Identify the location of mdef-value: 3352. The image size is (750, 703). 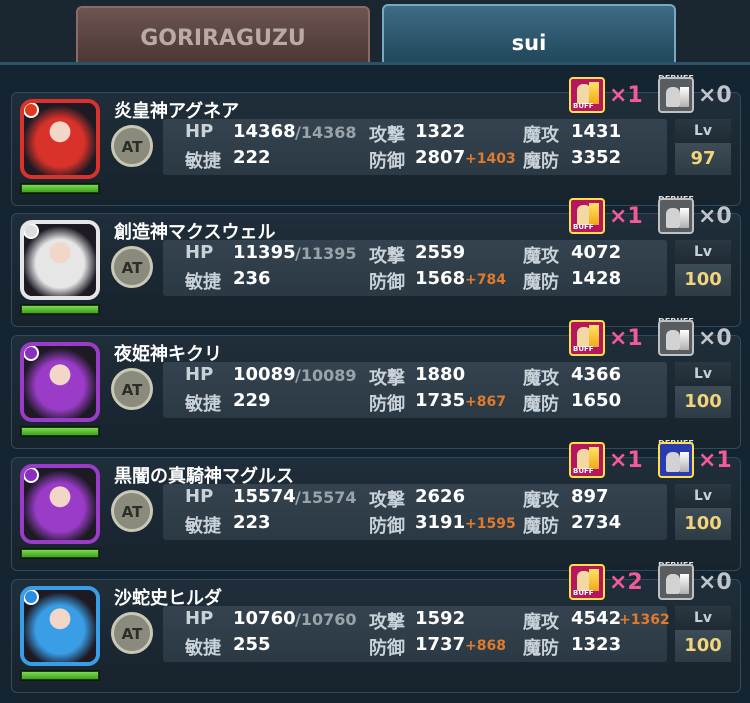
(596, 157).